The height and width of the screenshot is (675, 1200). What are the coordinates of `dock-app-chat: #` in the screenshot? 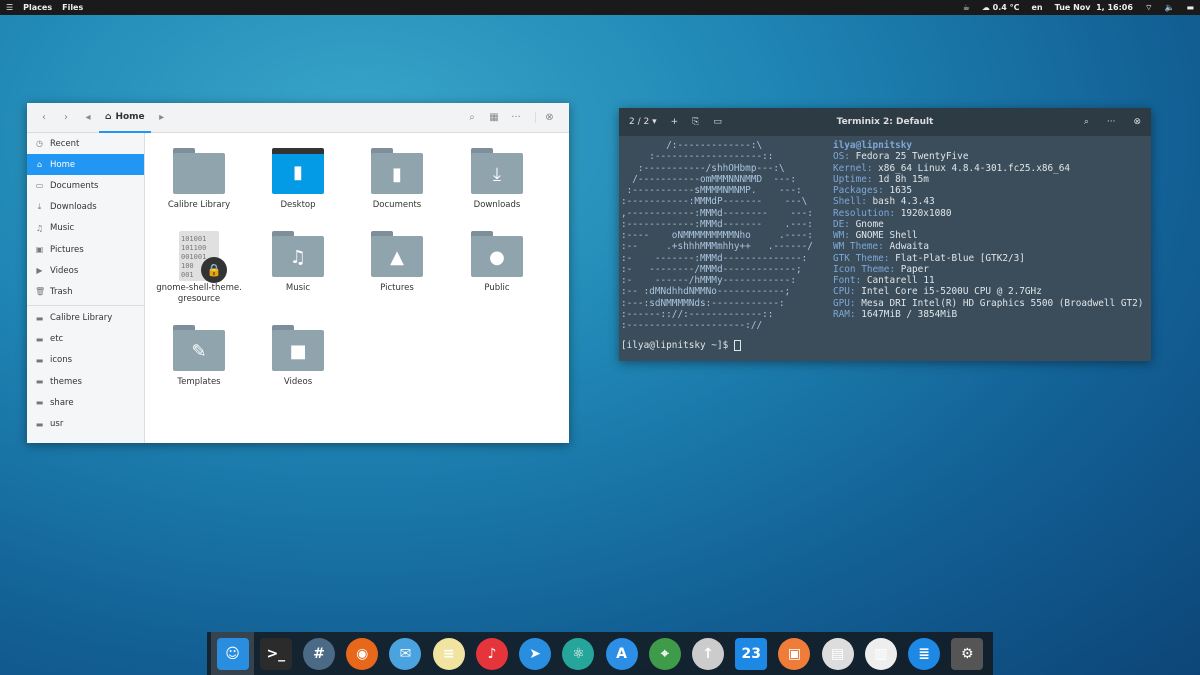 It's located at (318, 653).